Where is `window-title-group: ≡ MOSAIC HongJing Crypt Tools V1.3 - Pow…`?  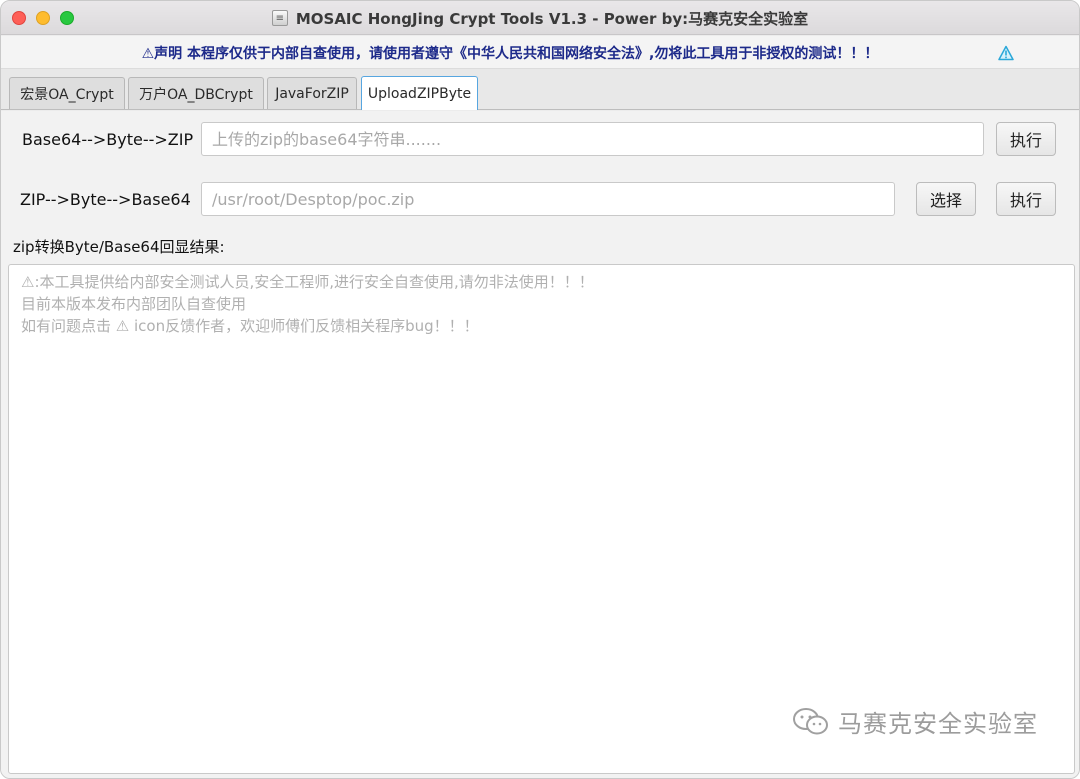 window-title-group: ≡ MOSAIC HongJing Crypt Tools V1.3 - Pow… is located at coordinates (540, 18).